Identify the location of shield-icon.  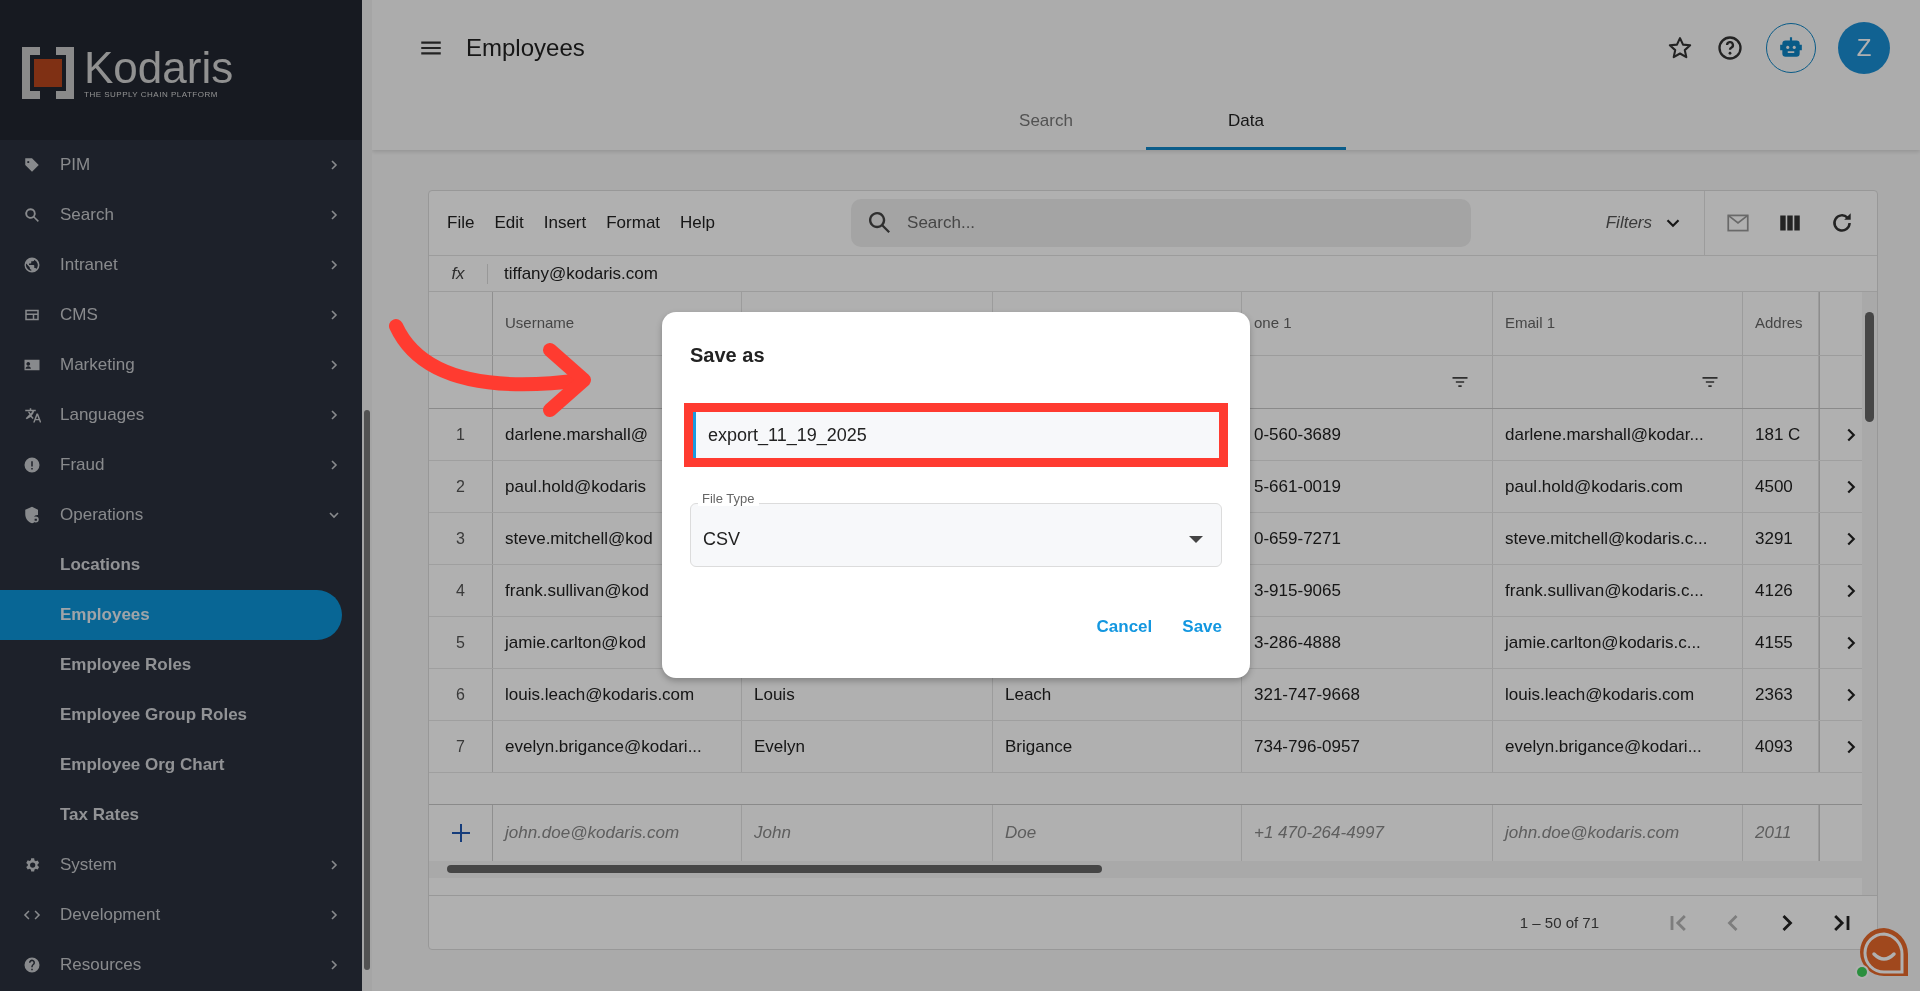
(32, 515).